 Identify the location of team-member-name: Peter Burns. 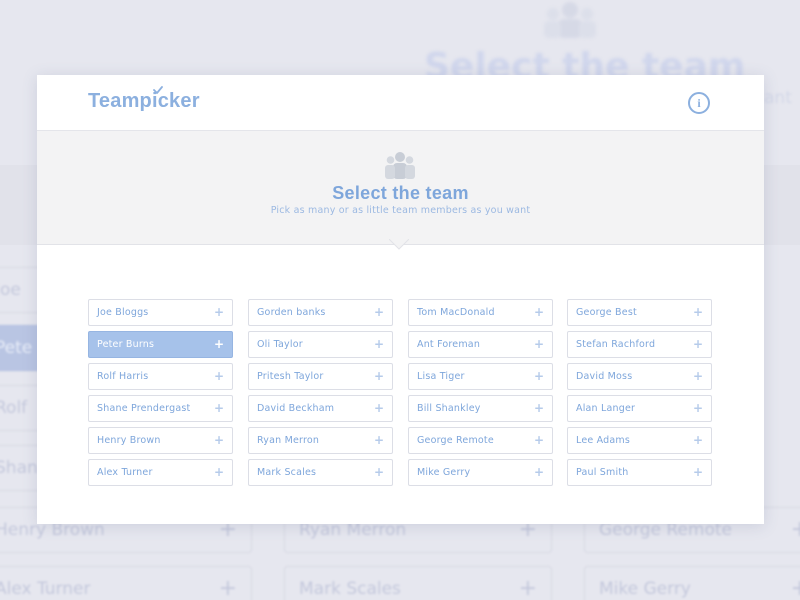
(126, 344).